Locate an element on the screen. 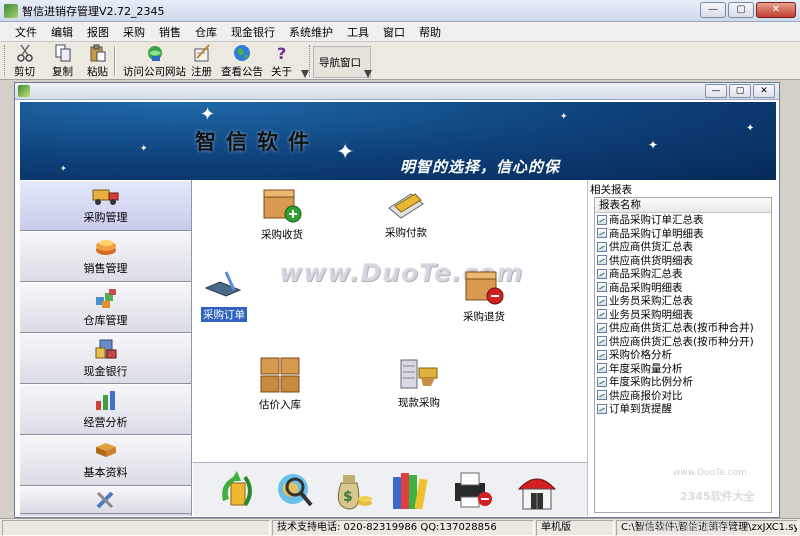 Image resolution: width=800 pixels, height=536 pixels. app-icon is located at coordinates (11, 10).